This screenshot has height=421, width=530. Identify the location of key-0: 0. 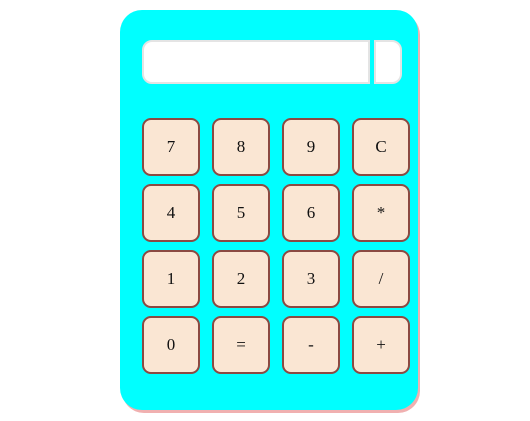
(171, 345).